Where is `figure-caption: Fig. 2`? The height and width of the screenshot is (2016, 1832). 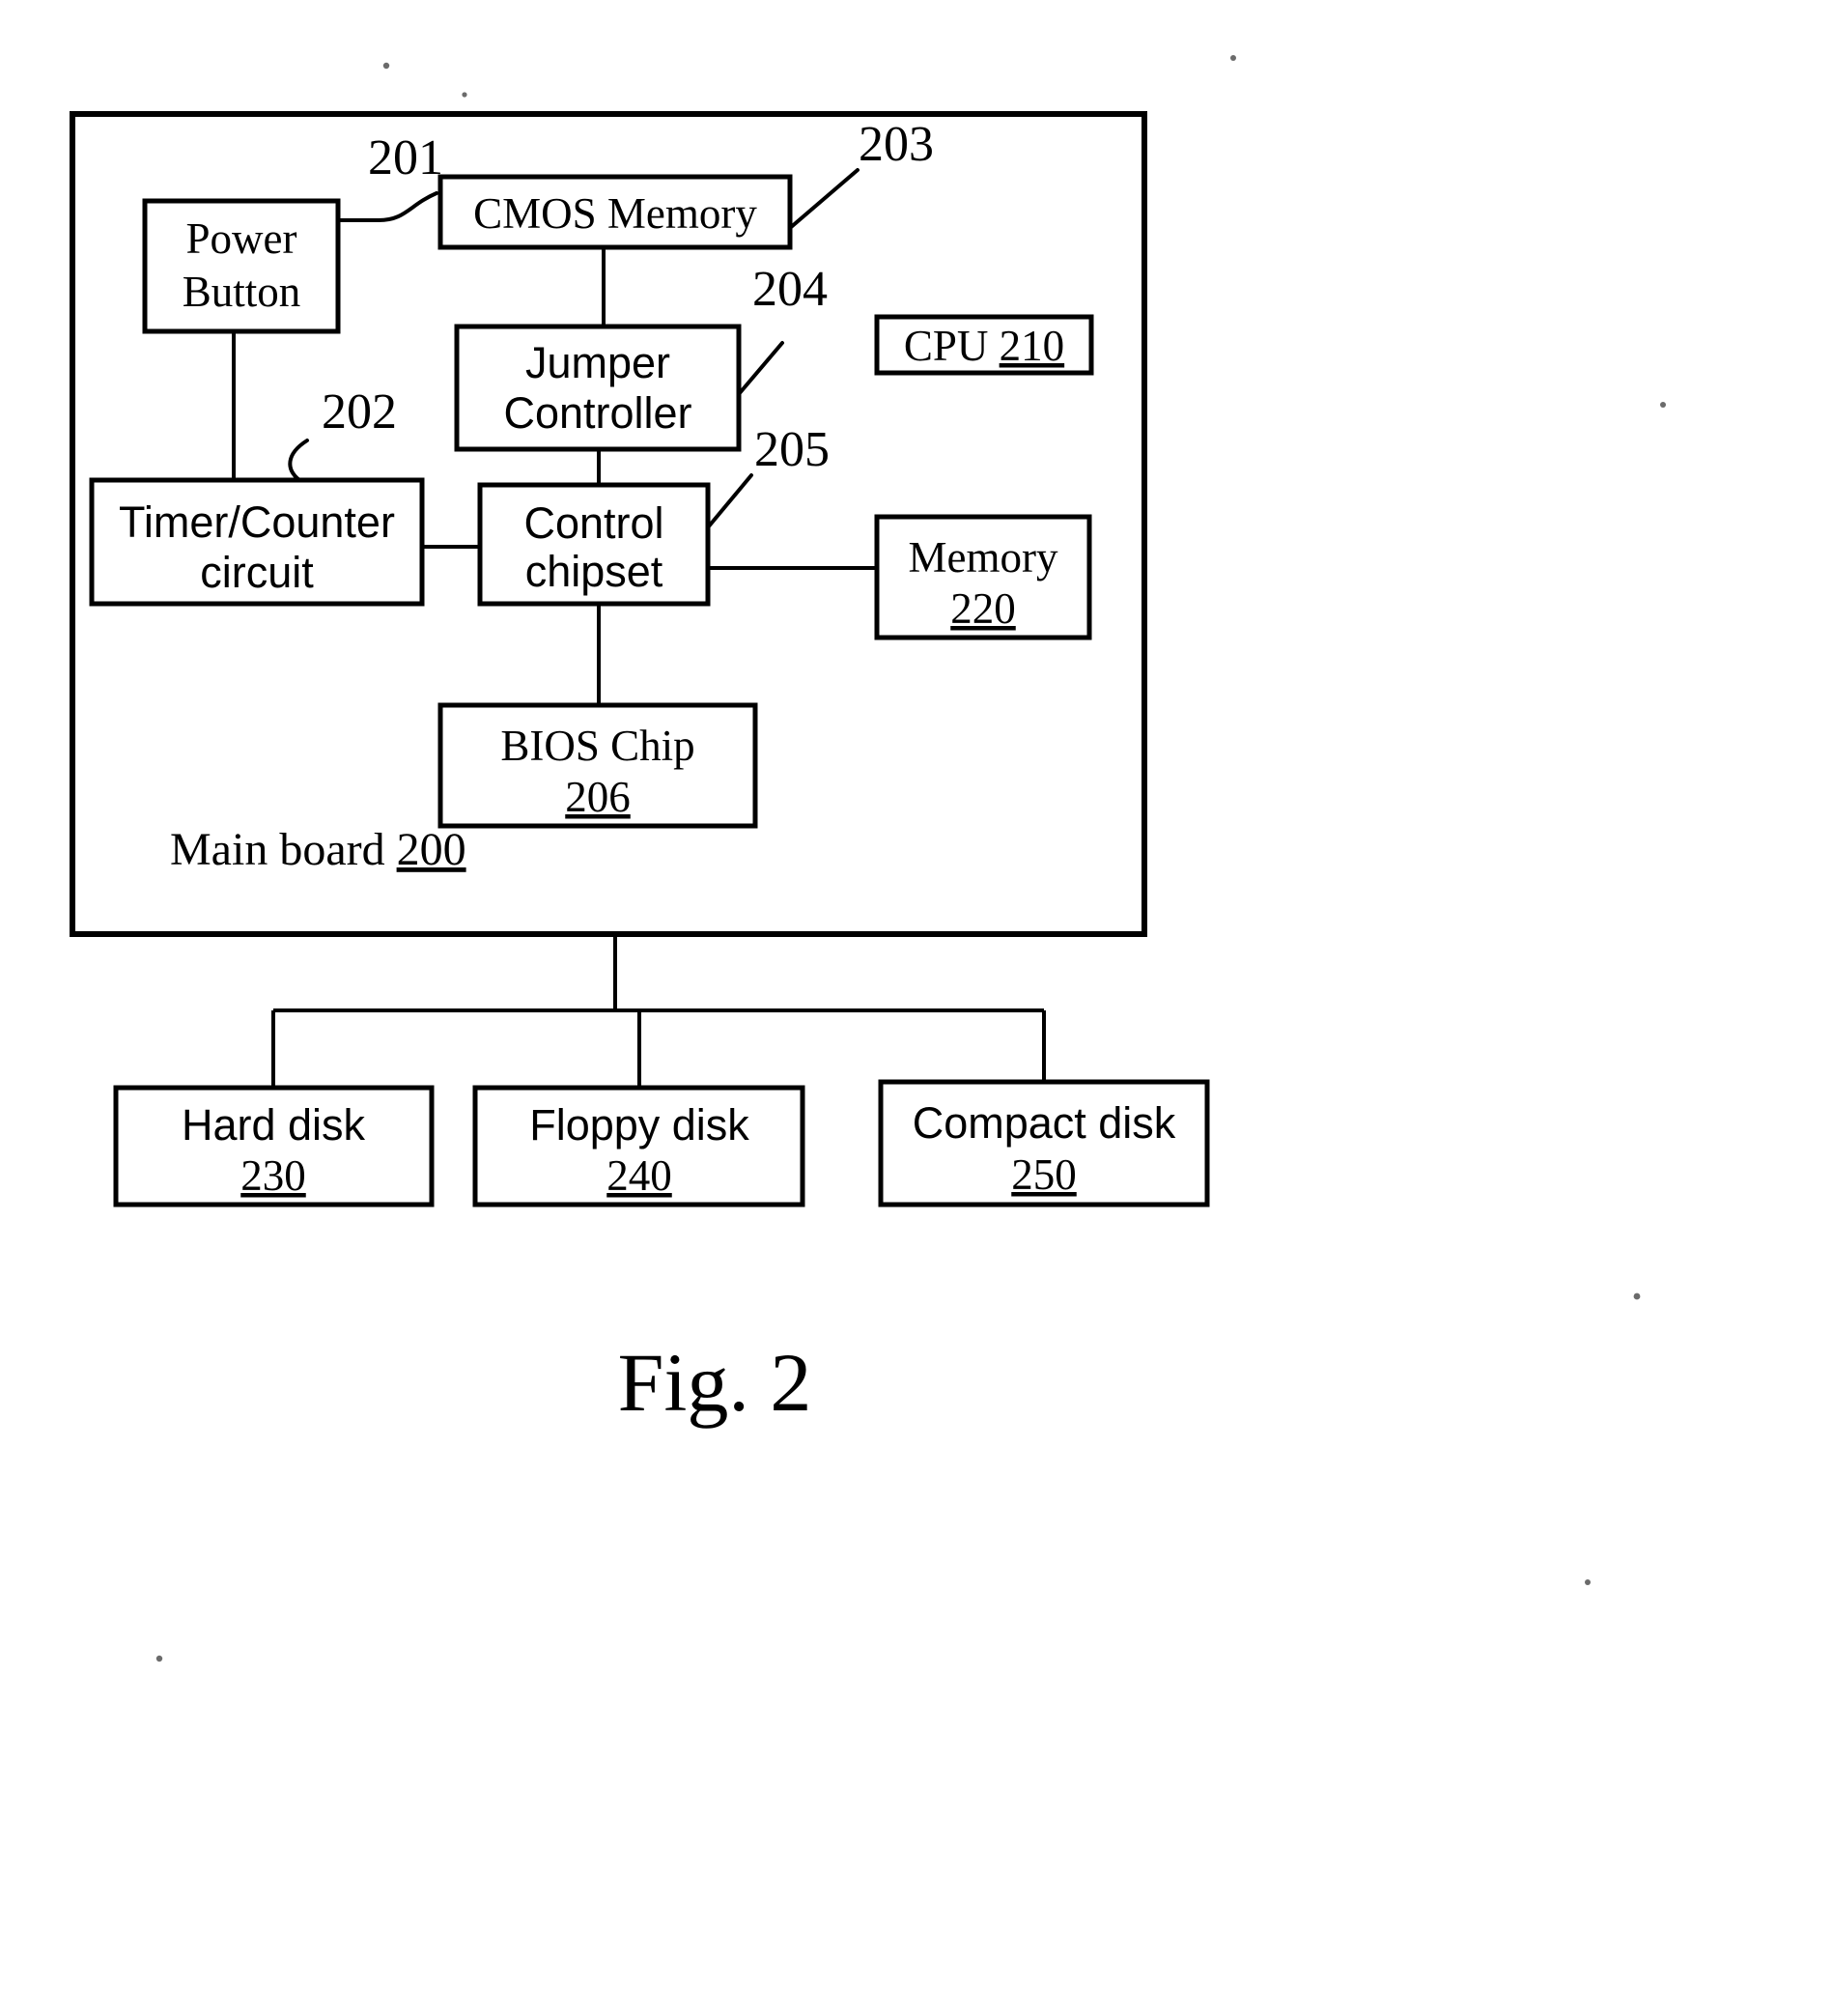 figure-caption: Fig. 2 is located at coordinates (715, 1382).